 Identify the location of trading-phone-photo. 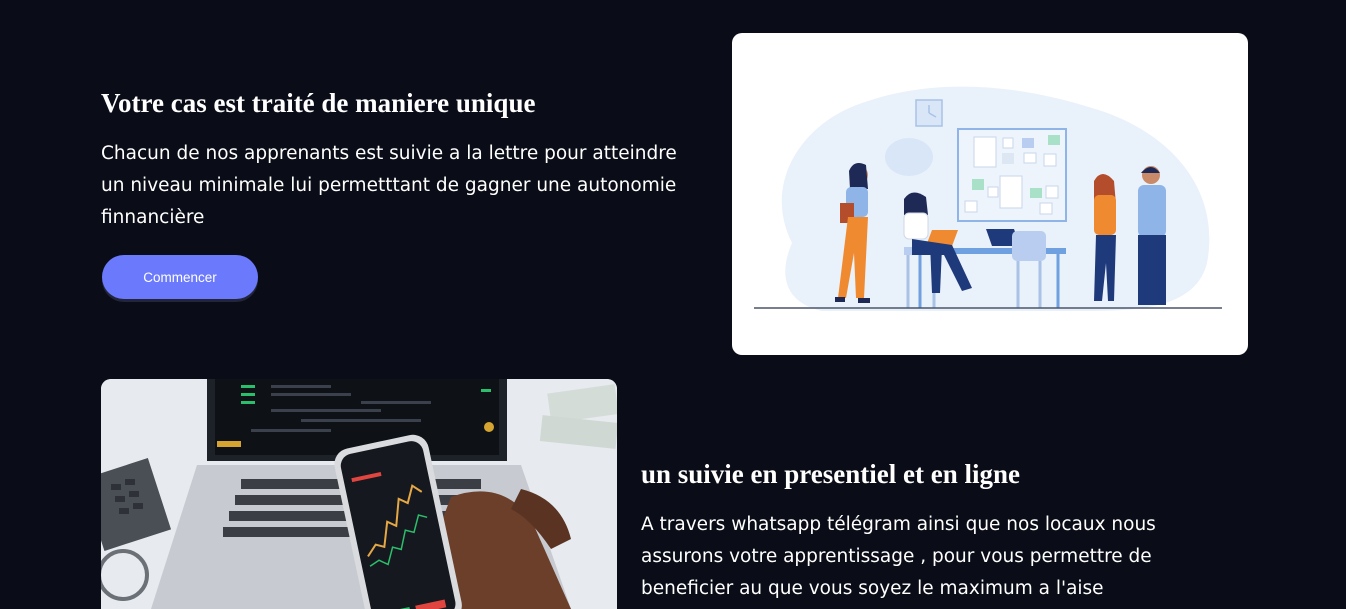
(359, 494).